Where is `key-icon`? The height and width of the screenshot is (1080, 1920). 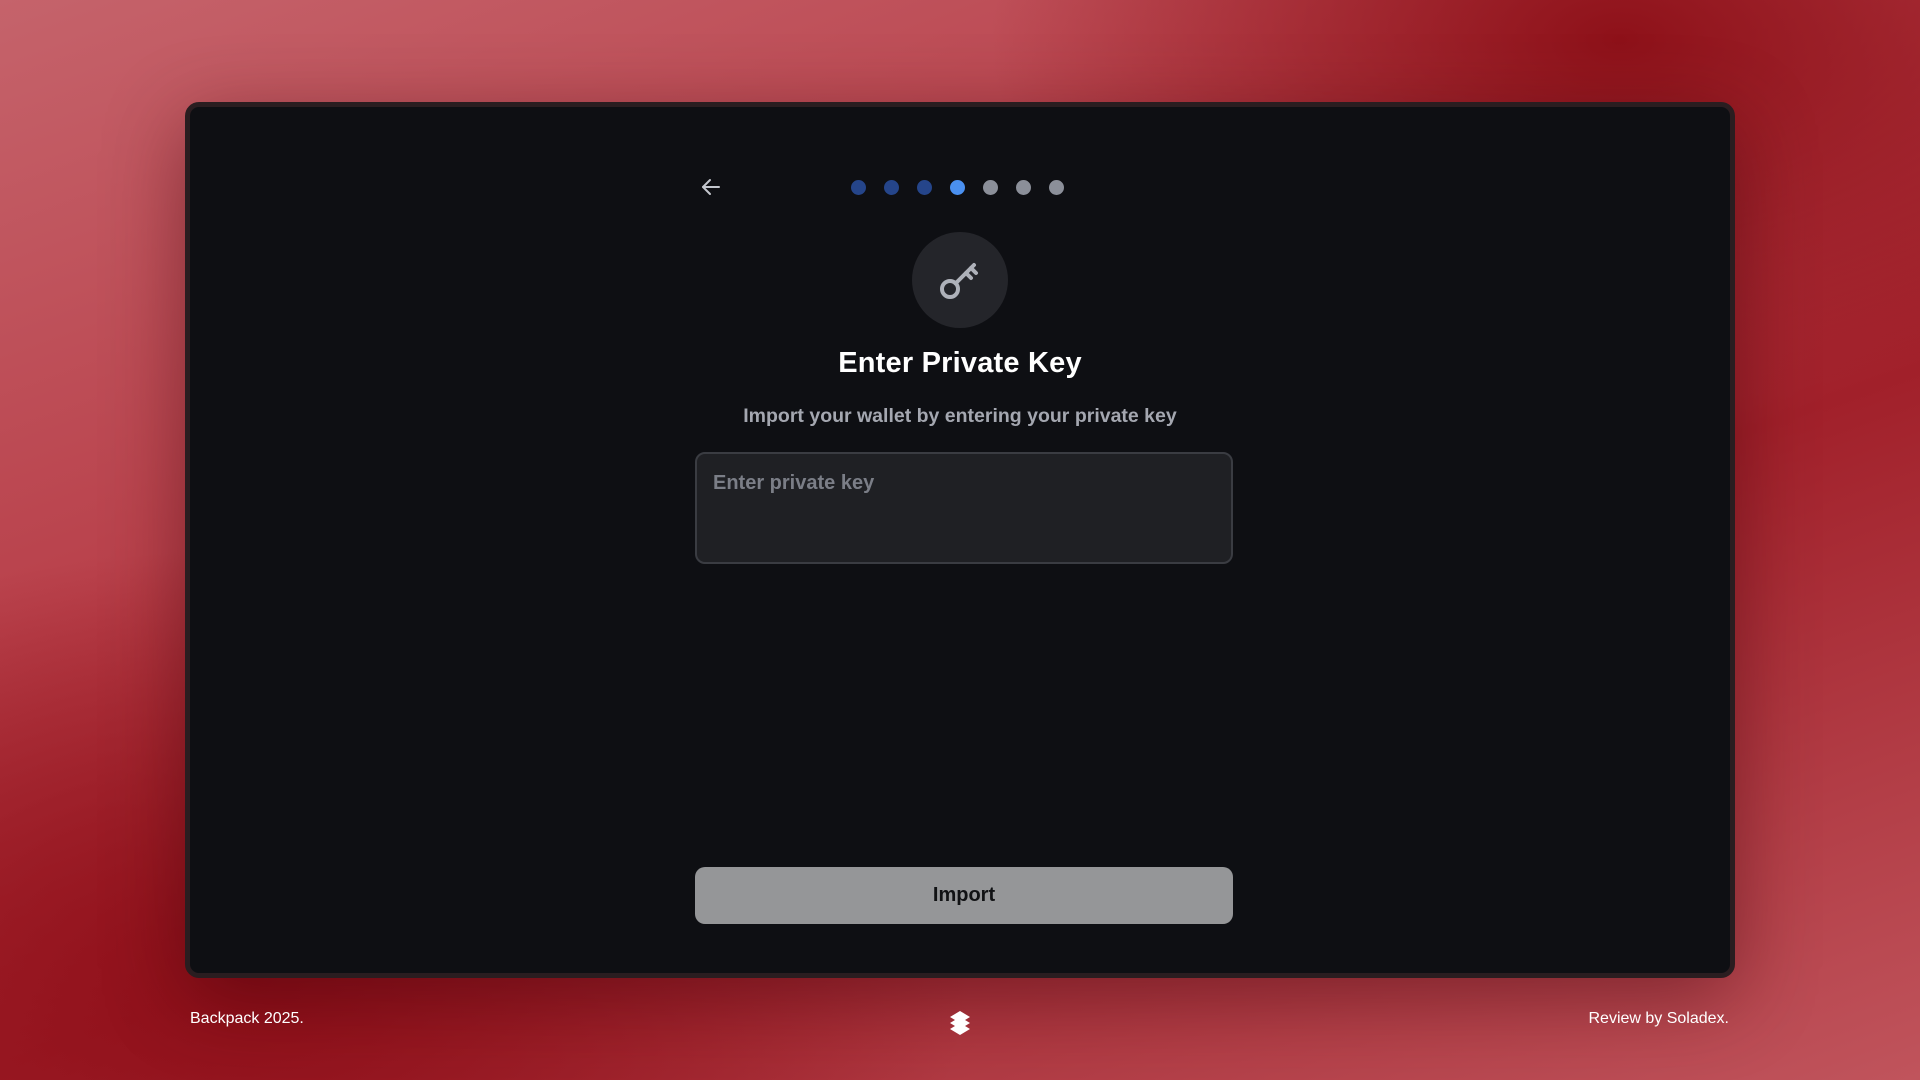
key-icon is located at coordinates (959, 281).